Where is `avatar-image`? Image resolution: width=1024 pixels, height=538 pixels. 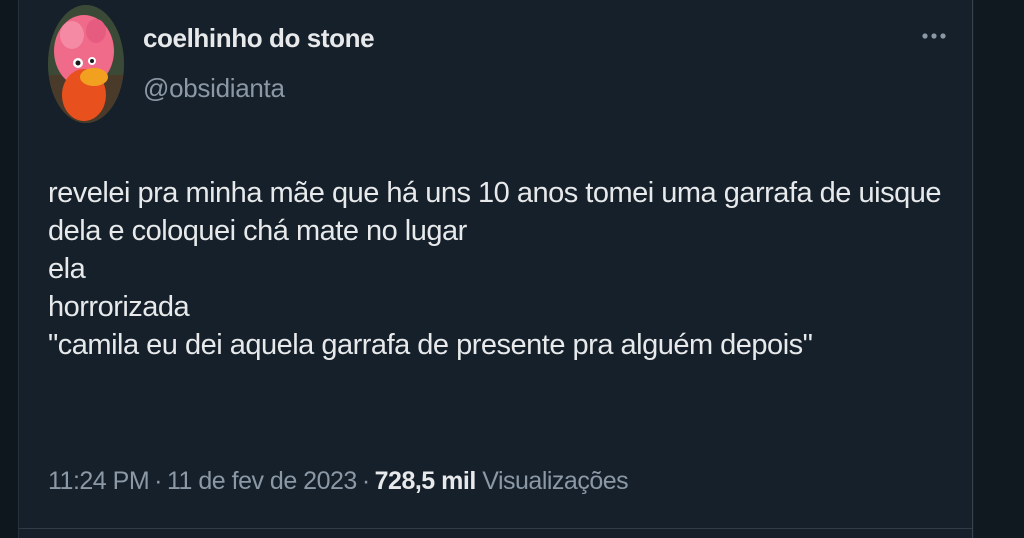
avatar-image is located at coordinates (86, 64).